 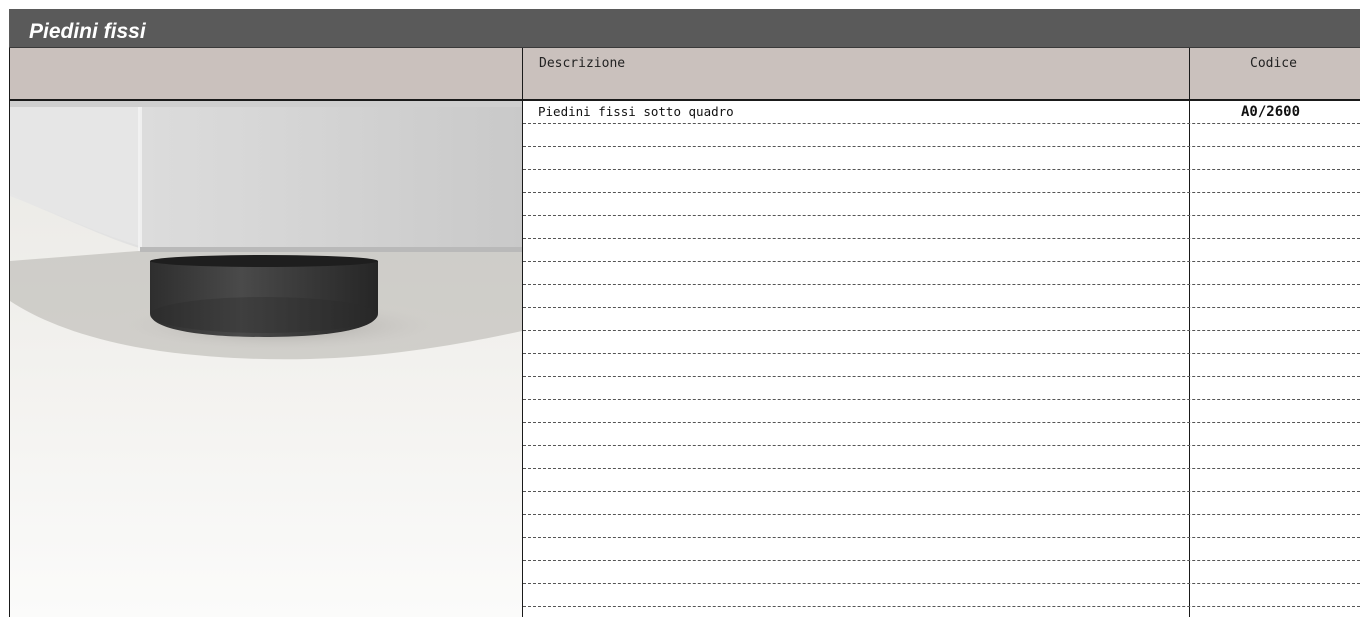 What do you see at coordinates (684, 74) in the screenshot?
I see `table-header: Descrizione Codice` at bounding box center [684, 74].